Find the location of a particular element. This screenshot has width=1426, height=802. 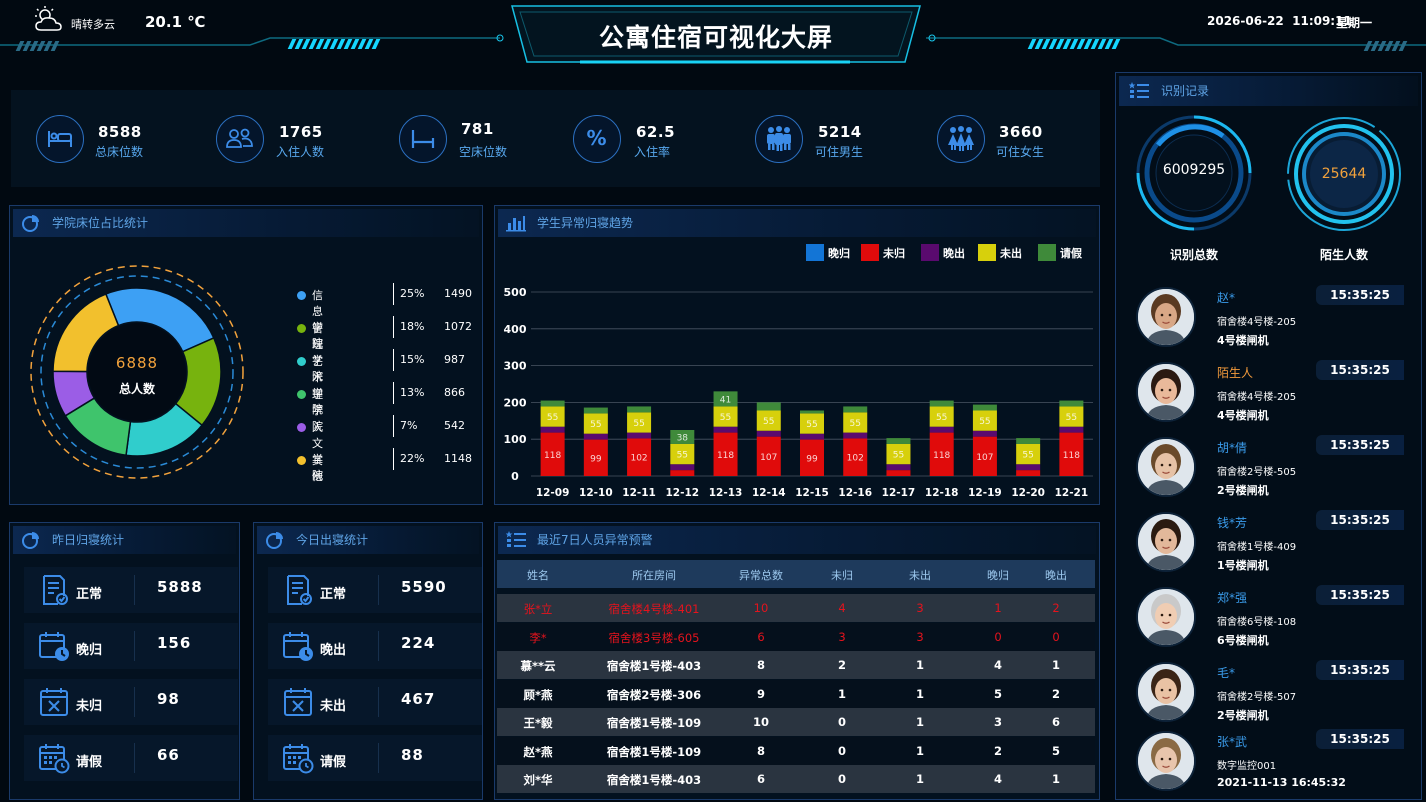

weather-text: 晴转多云 is located at coordinates (93, 24).